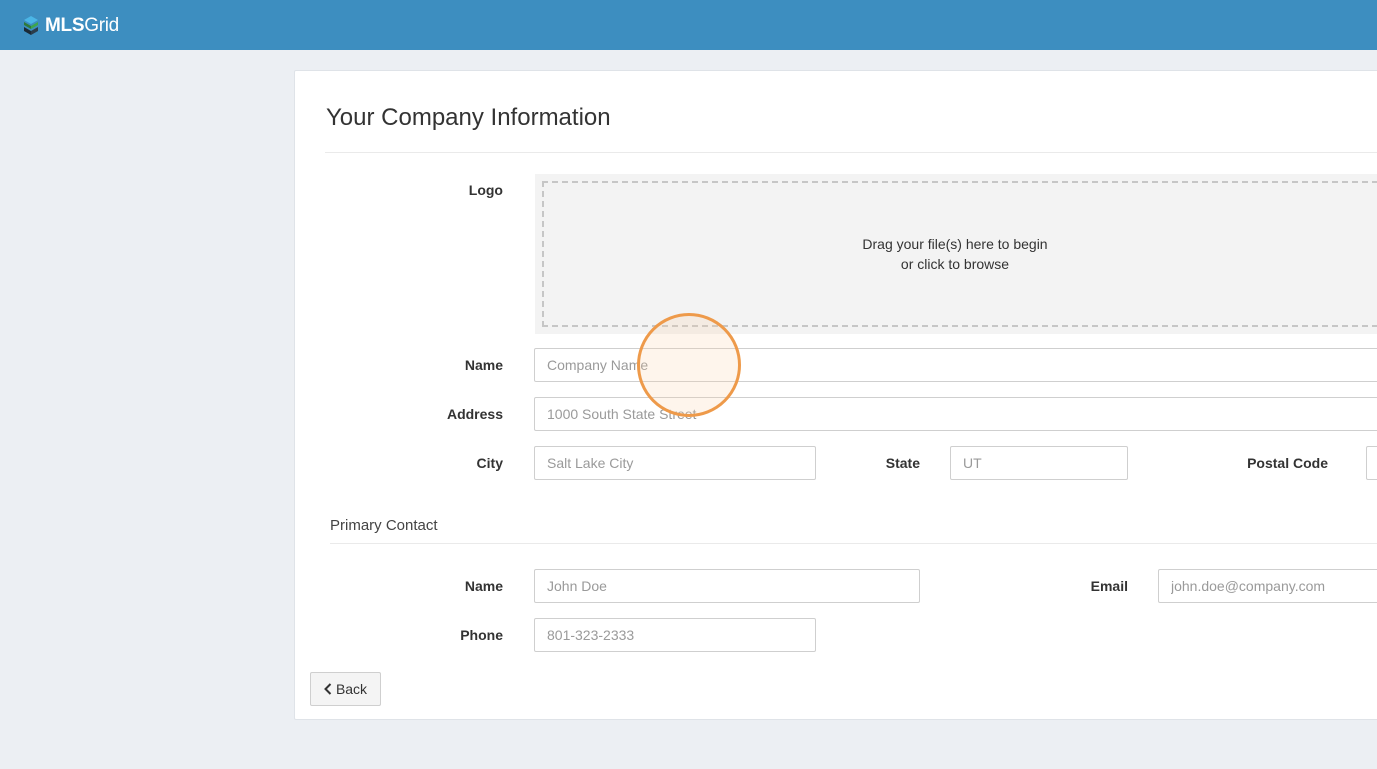 This screenshot has height=769, width=1377. I want to click on back-button: Back, so click(345, 689).